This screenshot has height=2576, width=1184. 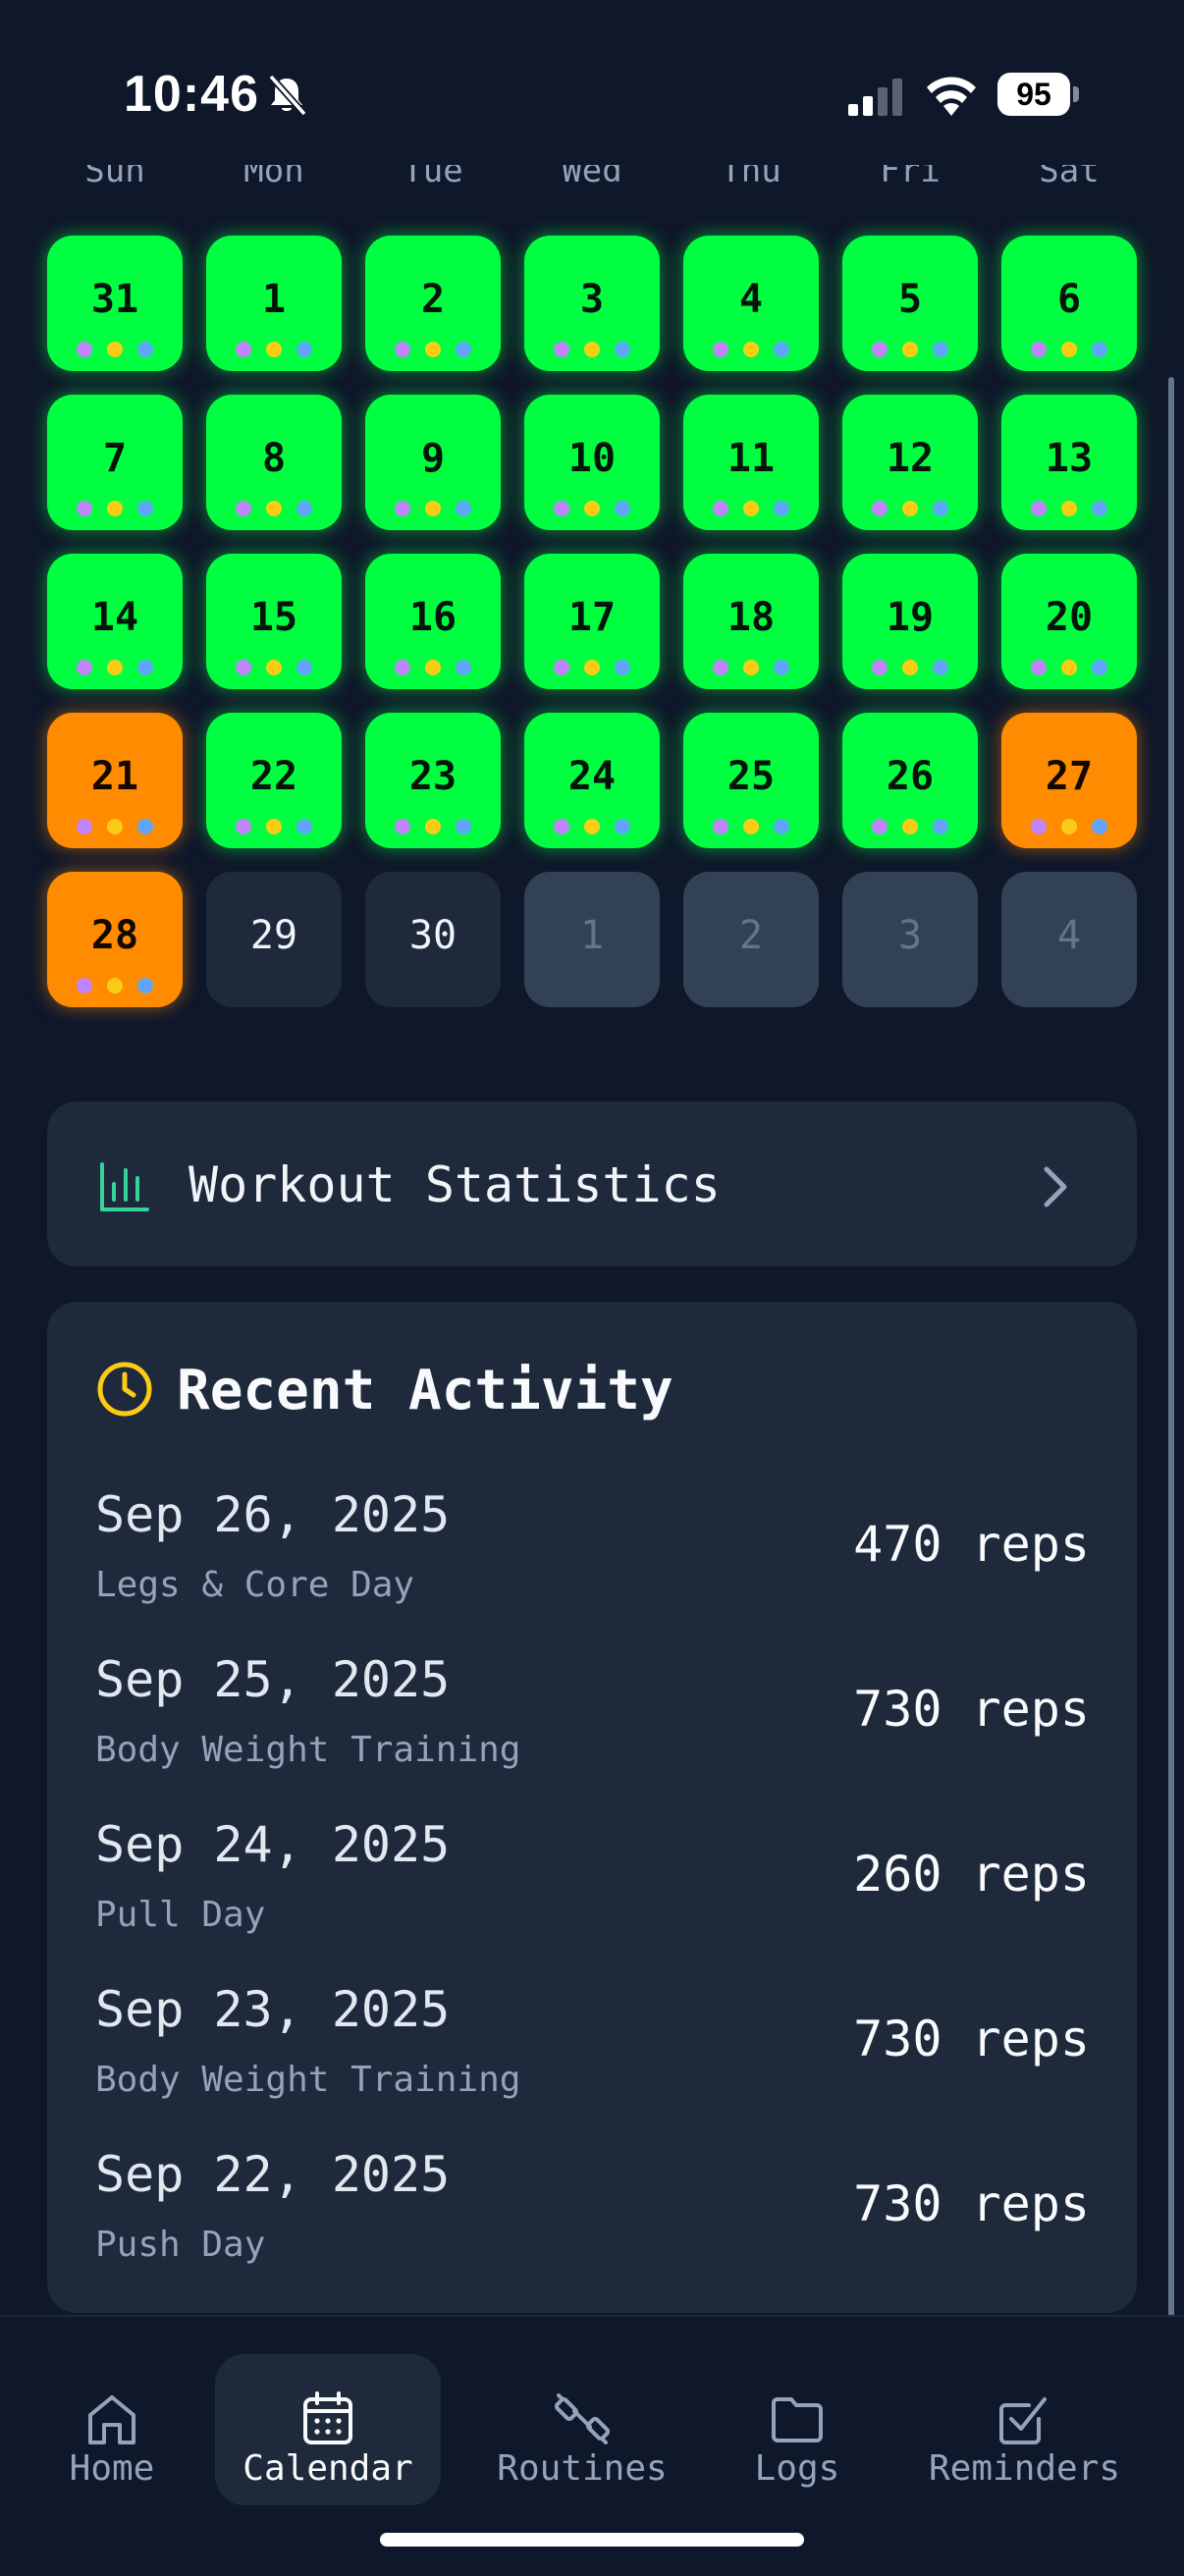 What do you see at coordinates (910, 299) in the screenshot?
I see `calendar-day-number: 5` at bounding box center [910, 299].